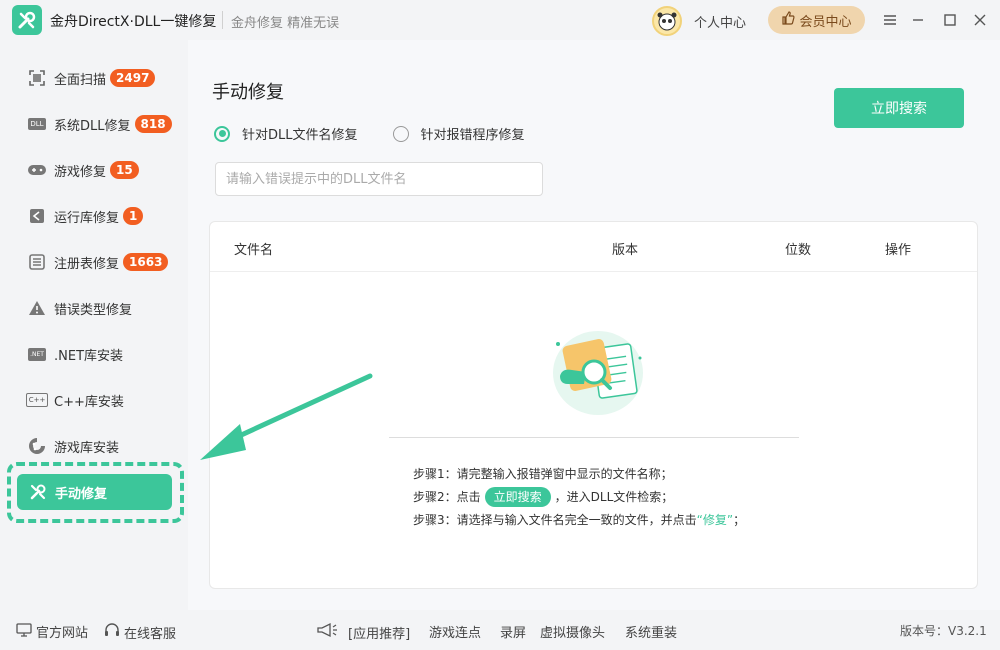 The width and height of the screenshot is (1000, 650). Describe the element at coordinates (87, 218) in the screenshot. I see `sidebar-item-label: 运行库修复` at that location.